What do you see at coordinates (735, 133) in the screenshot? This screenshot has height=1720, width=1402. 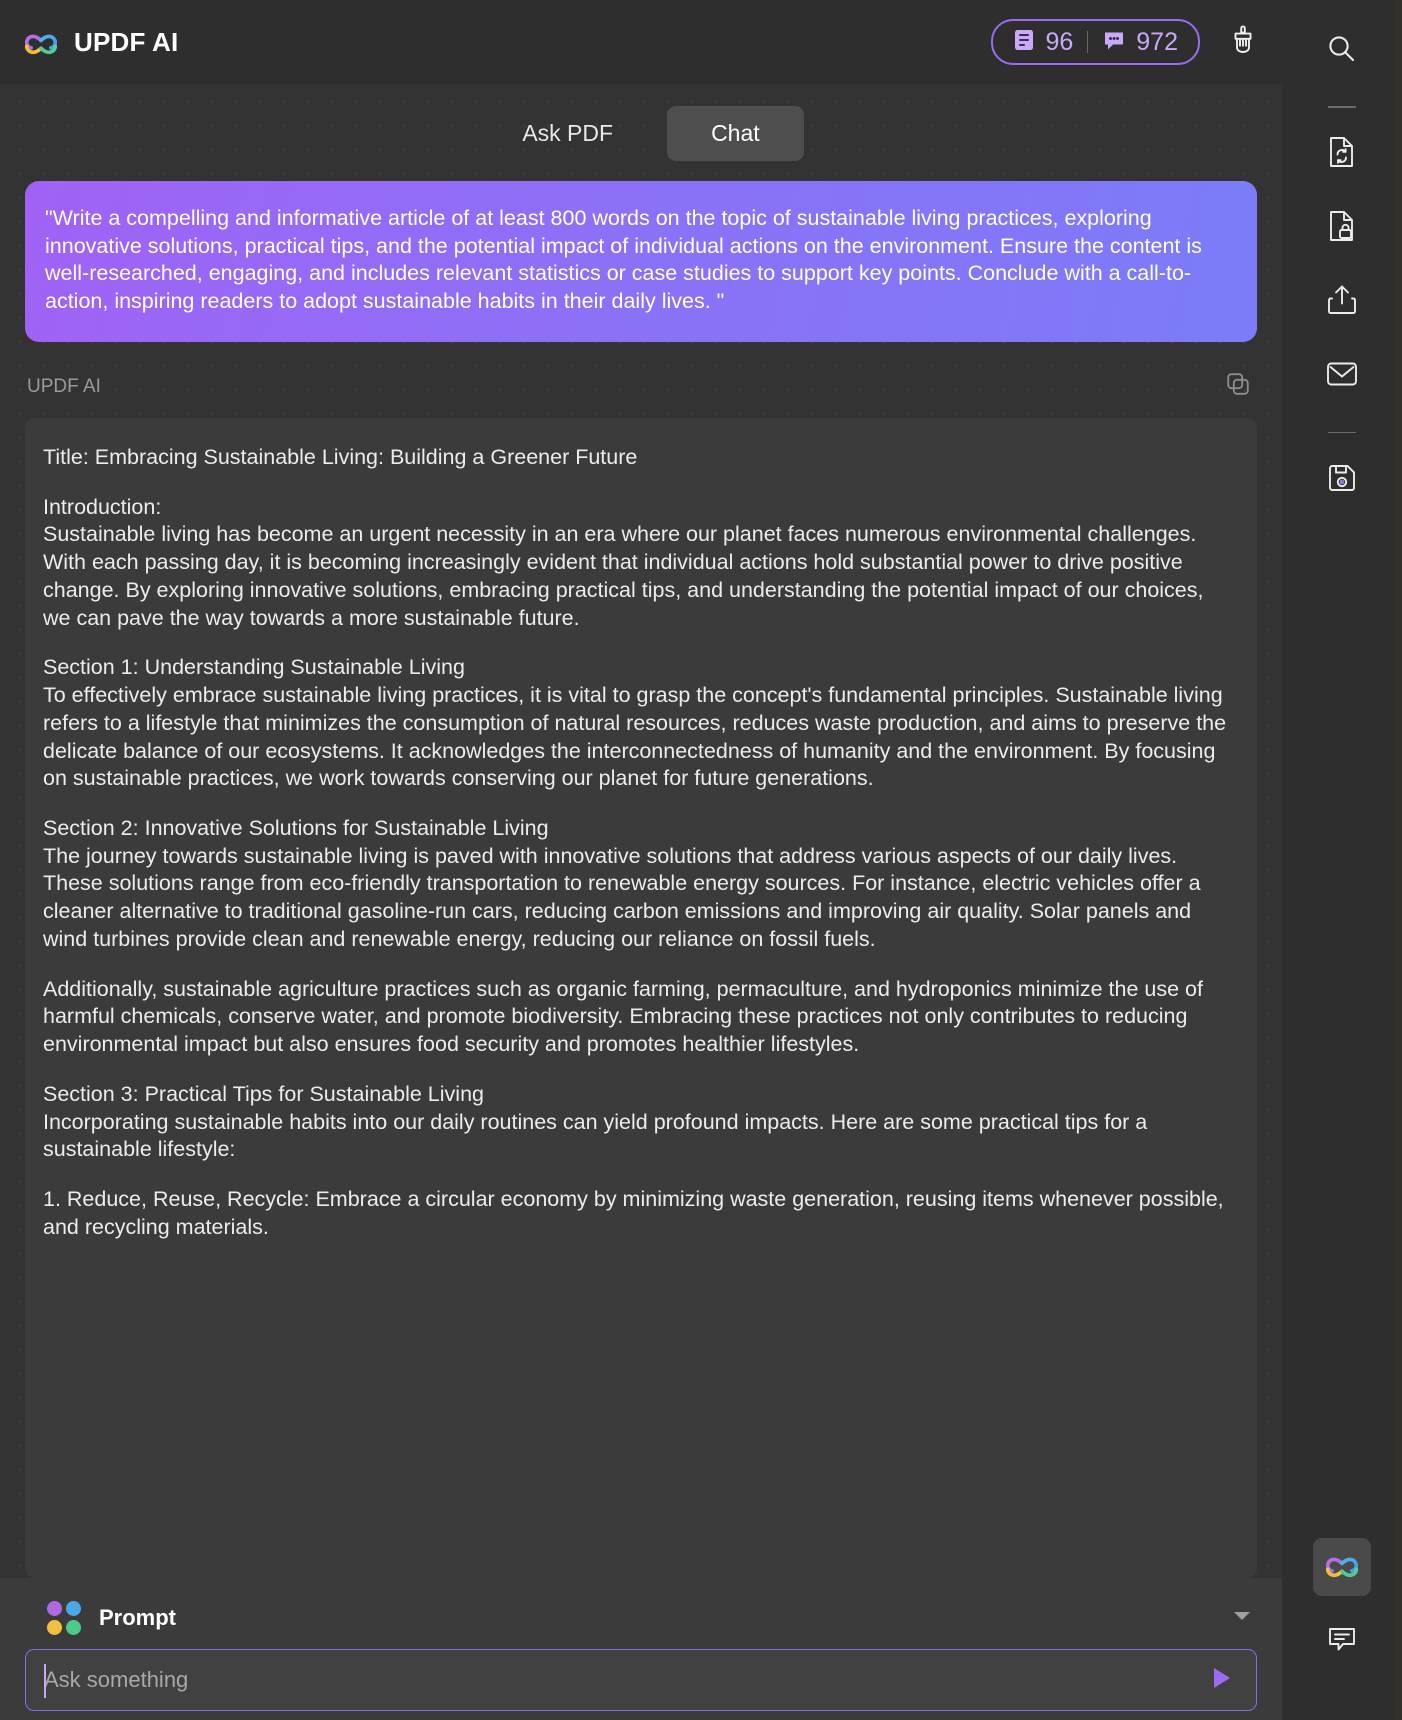 I see `tab-chat: Chat` at bounding box center [735, 133].